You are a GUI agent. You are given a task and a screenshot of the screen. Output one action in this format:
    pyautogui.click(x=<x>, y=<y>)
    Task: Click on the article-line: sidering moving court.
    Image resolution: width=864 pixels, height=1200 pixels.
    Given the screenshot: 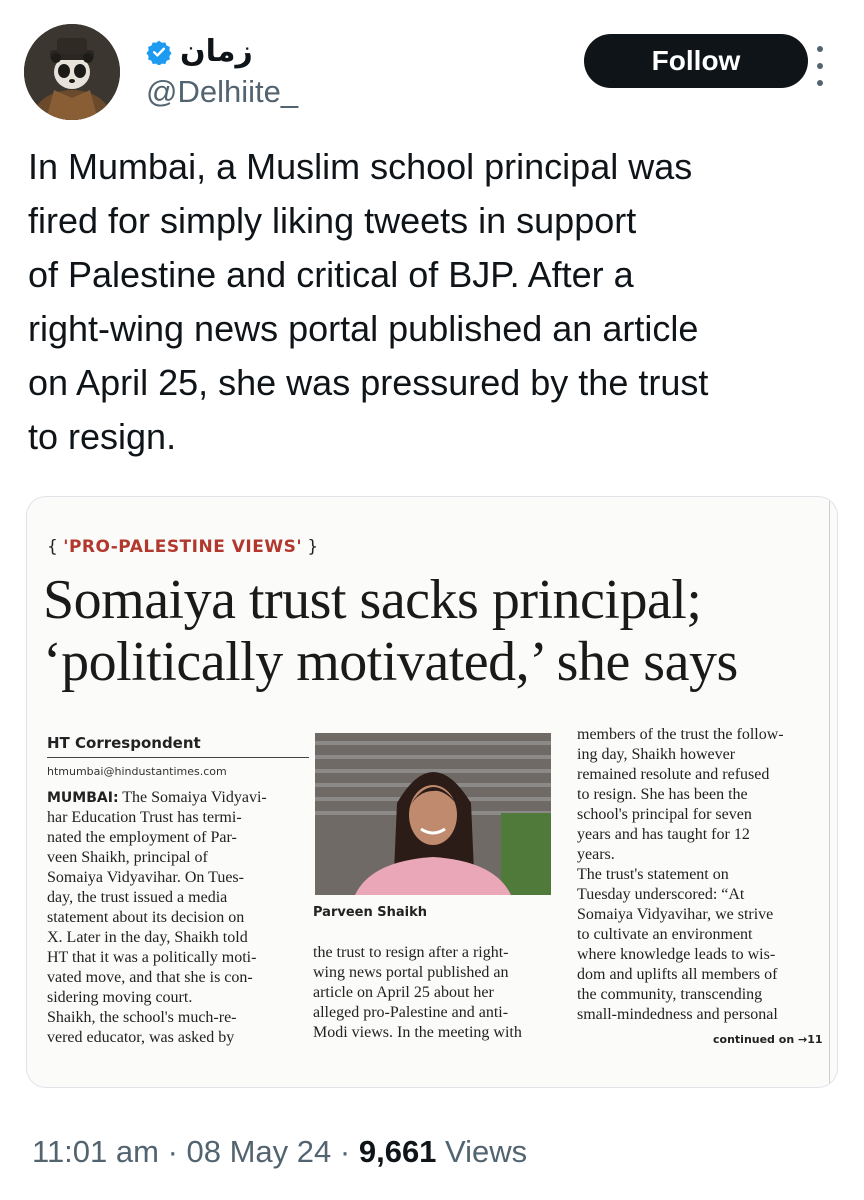 What is the action you would take?
    pyautogui.click(x=120, y=997)
    